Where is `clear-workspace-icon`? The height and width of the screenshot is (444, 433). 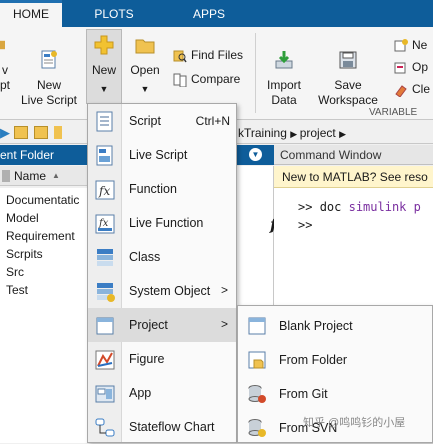 clear-workspace-icon is located at coordinates (401, 91).